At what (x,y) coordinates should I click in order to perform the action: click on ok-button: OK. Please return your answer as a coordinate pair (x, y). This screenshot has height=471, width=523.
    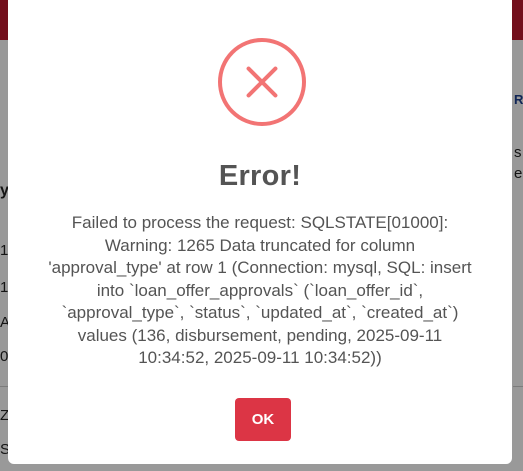
    Looking at the image, I should click on (263, 419).